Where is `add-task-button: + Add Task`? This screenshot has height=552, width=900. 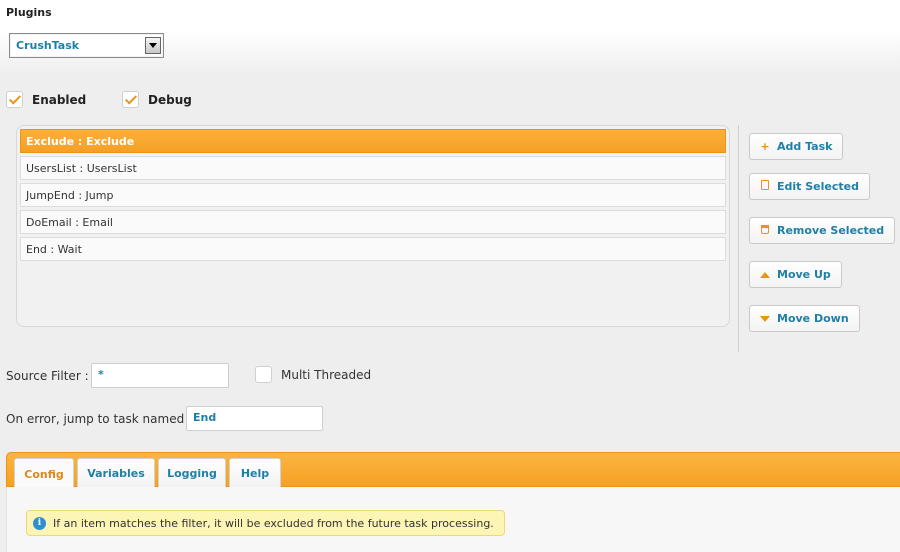 add-task-button: + Add Task is located at coordinates (796, 146).